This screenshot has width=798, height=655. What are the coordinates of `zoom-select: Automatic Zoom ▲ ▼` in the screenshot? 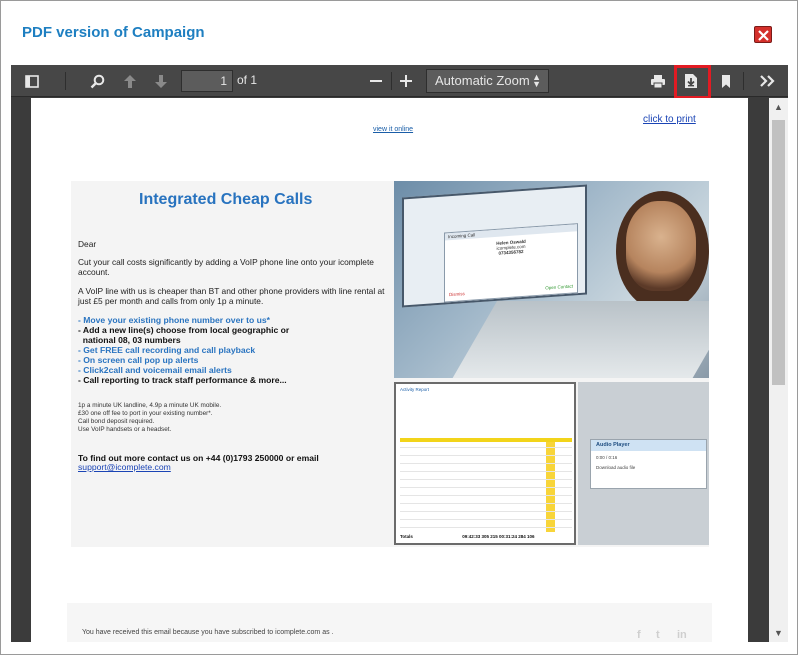 It's located at (487, 81).